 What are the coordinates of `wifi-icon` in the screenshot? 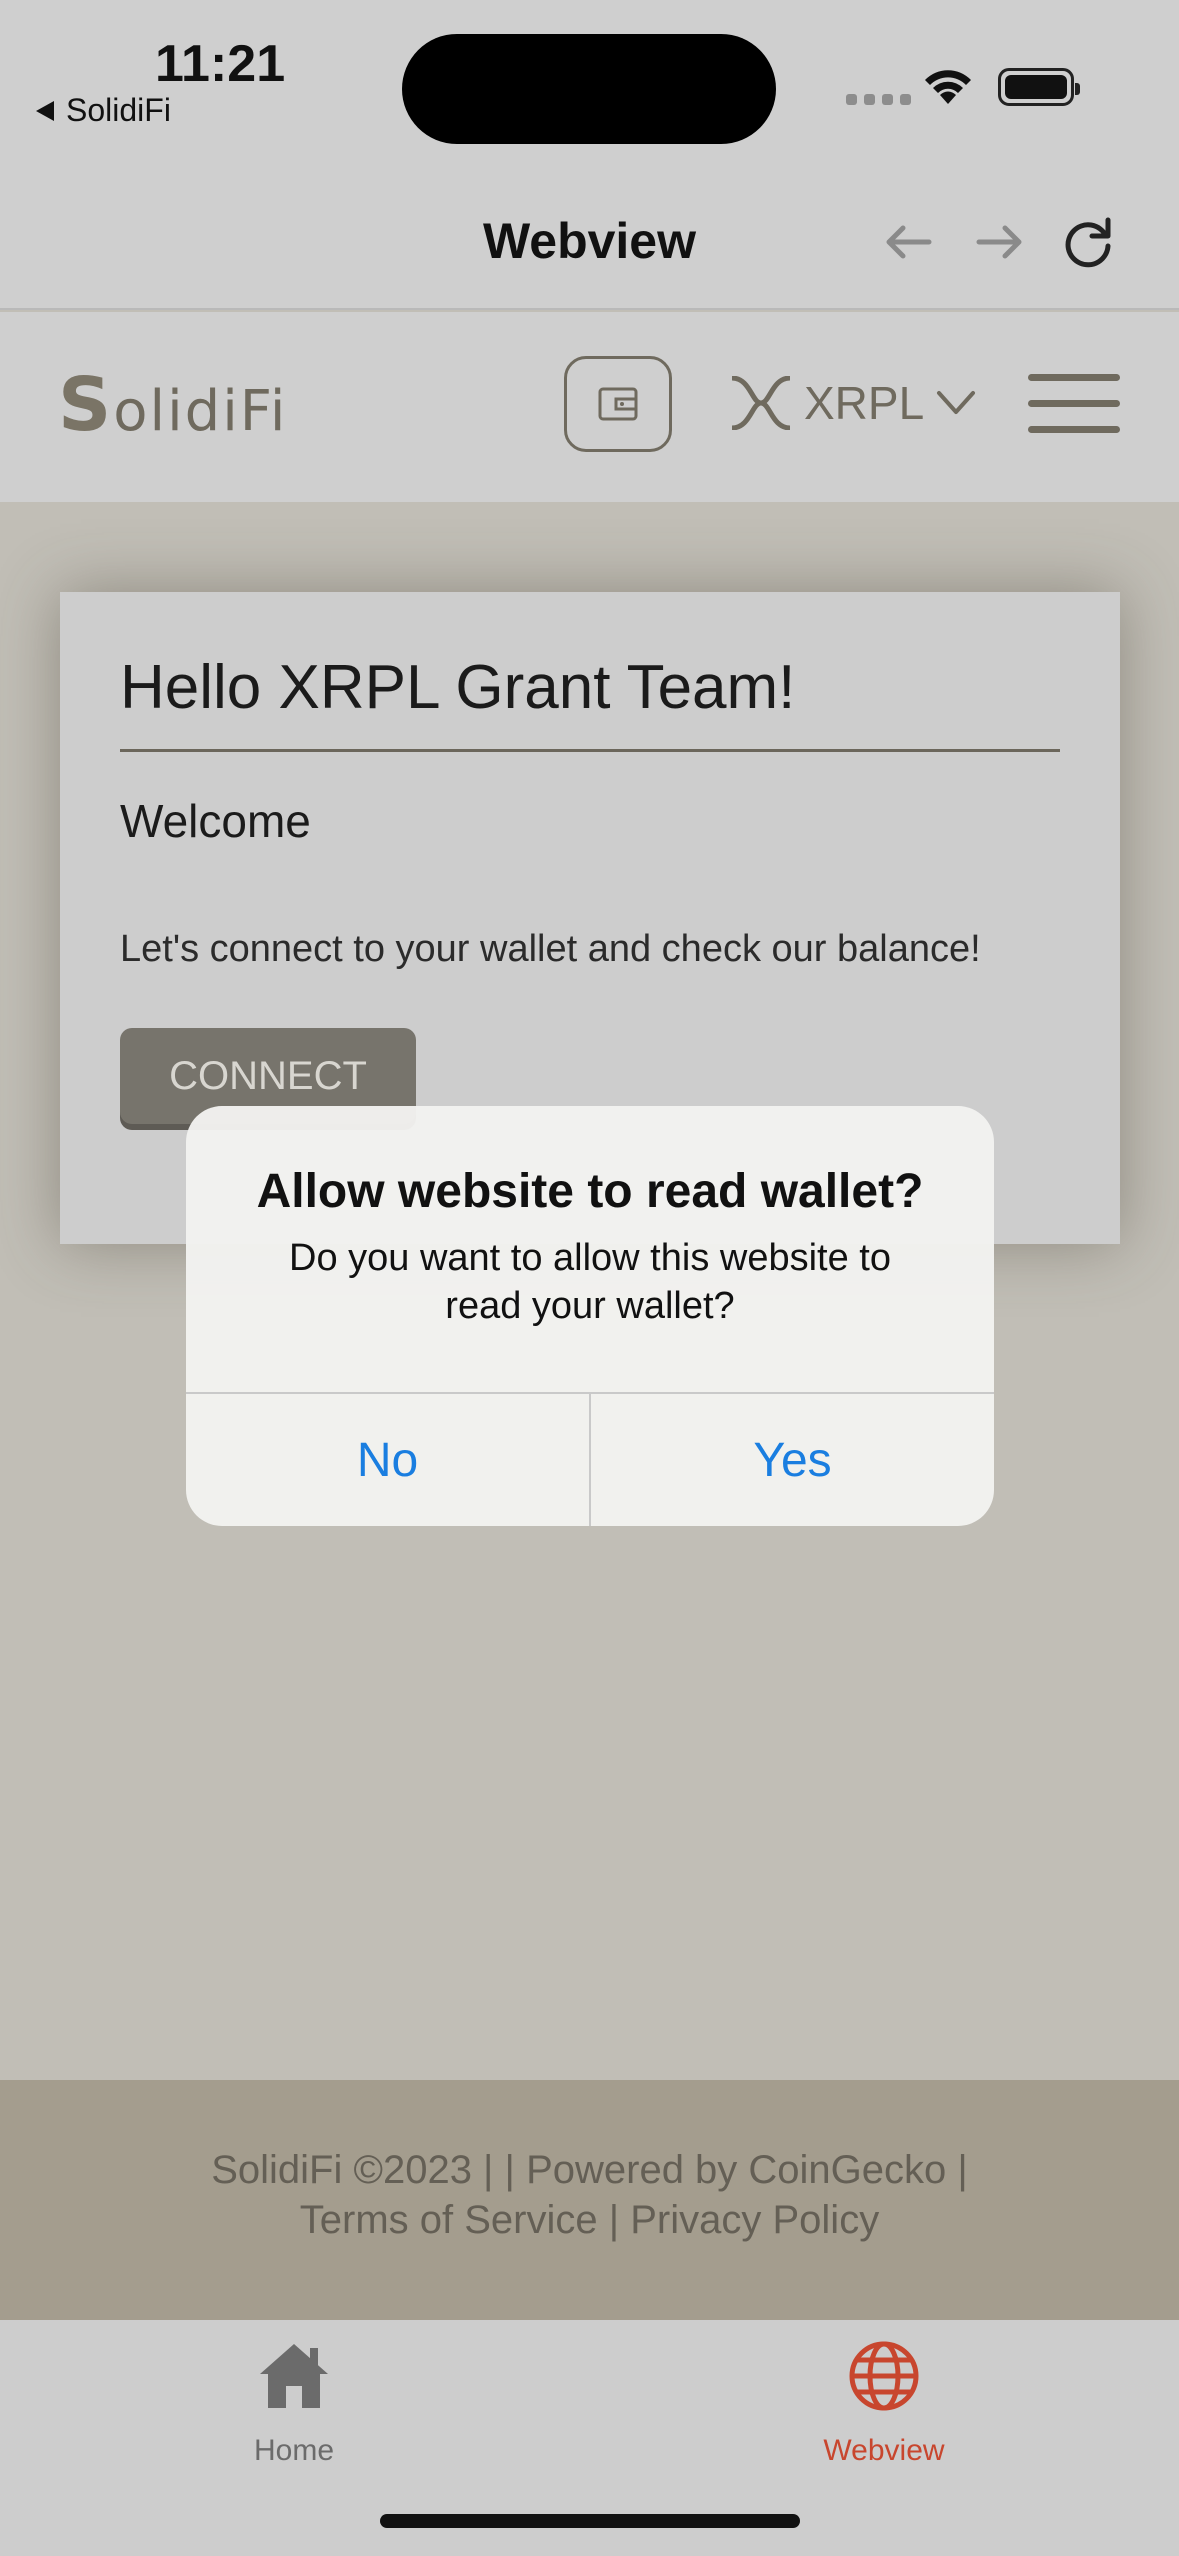 It's located at (948, 87).